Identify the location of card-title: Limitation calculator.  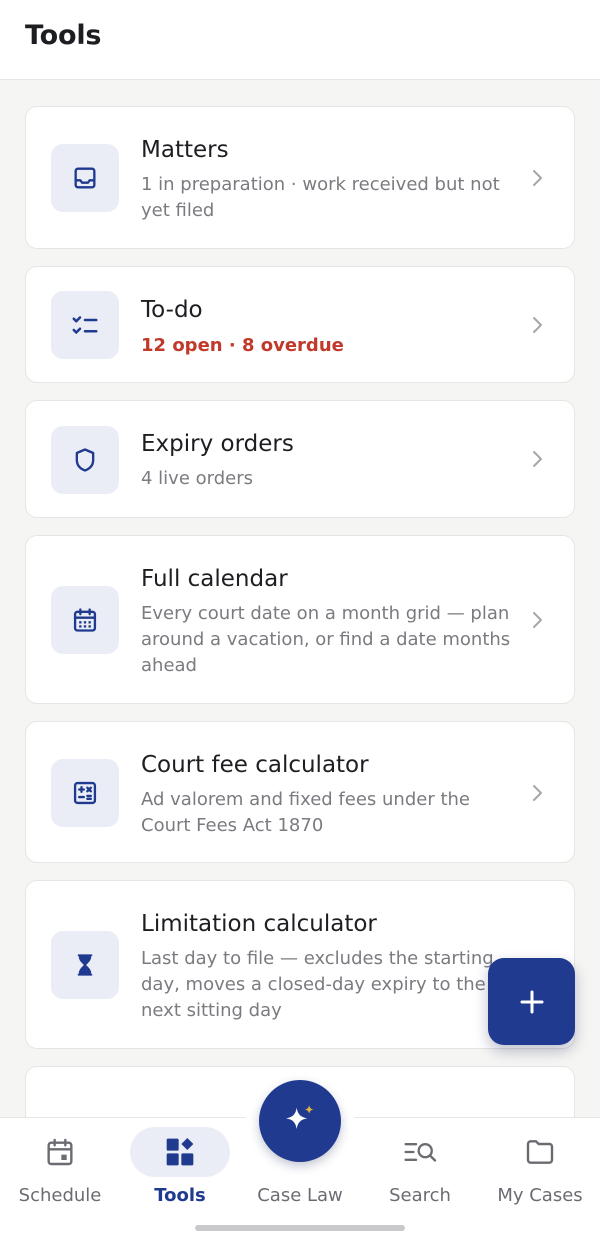
(259, 924).